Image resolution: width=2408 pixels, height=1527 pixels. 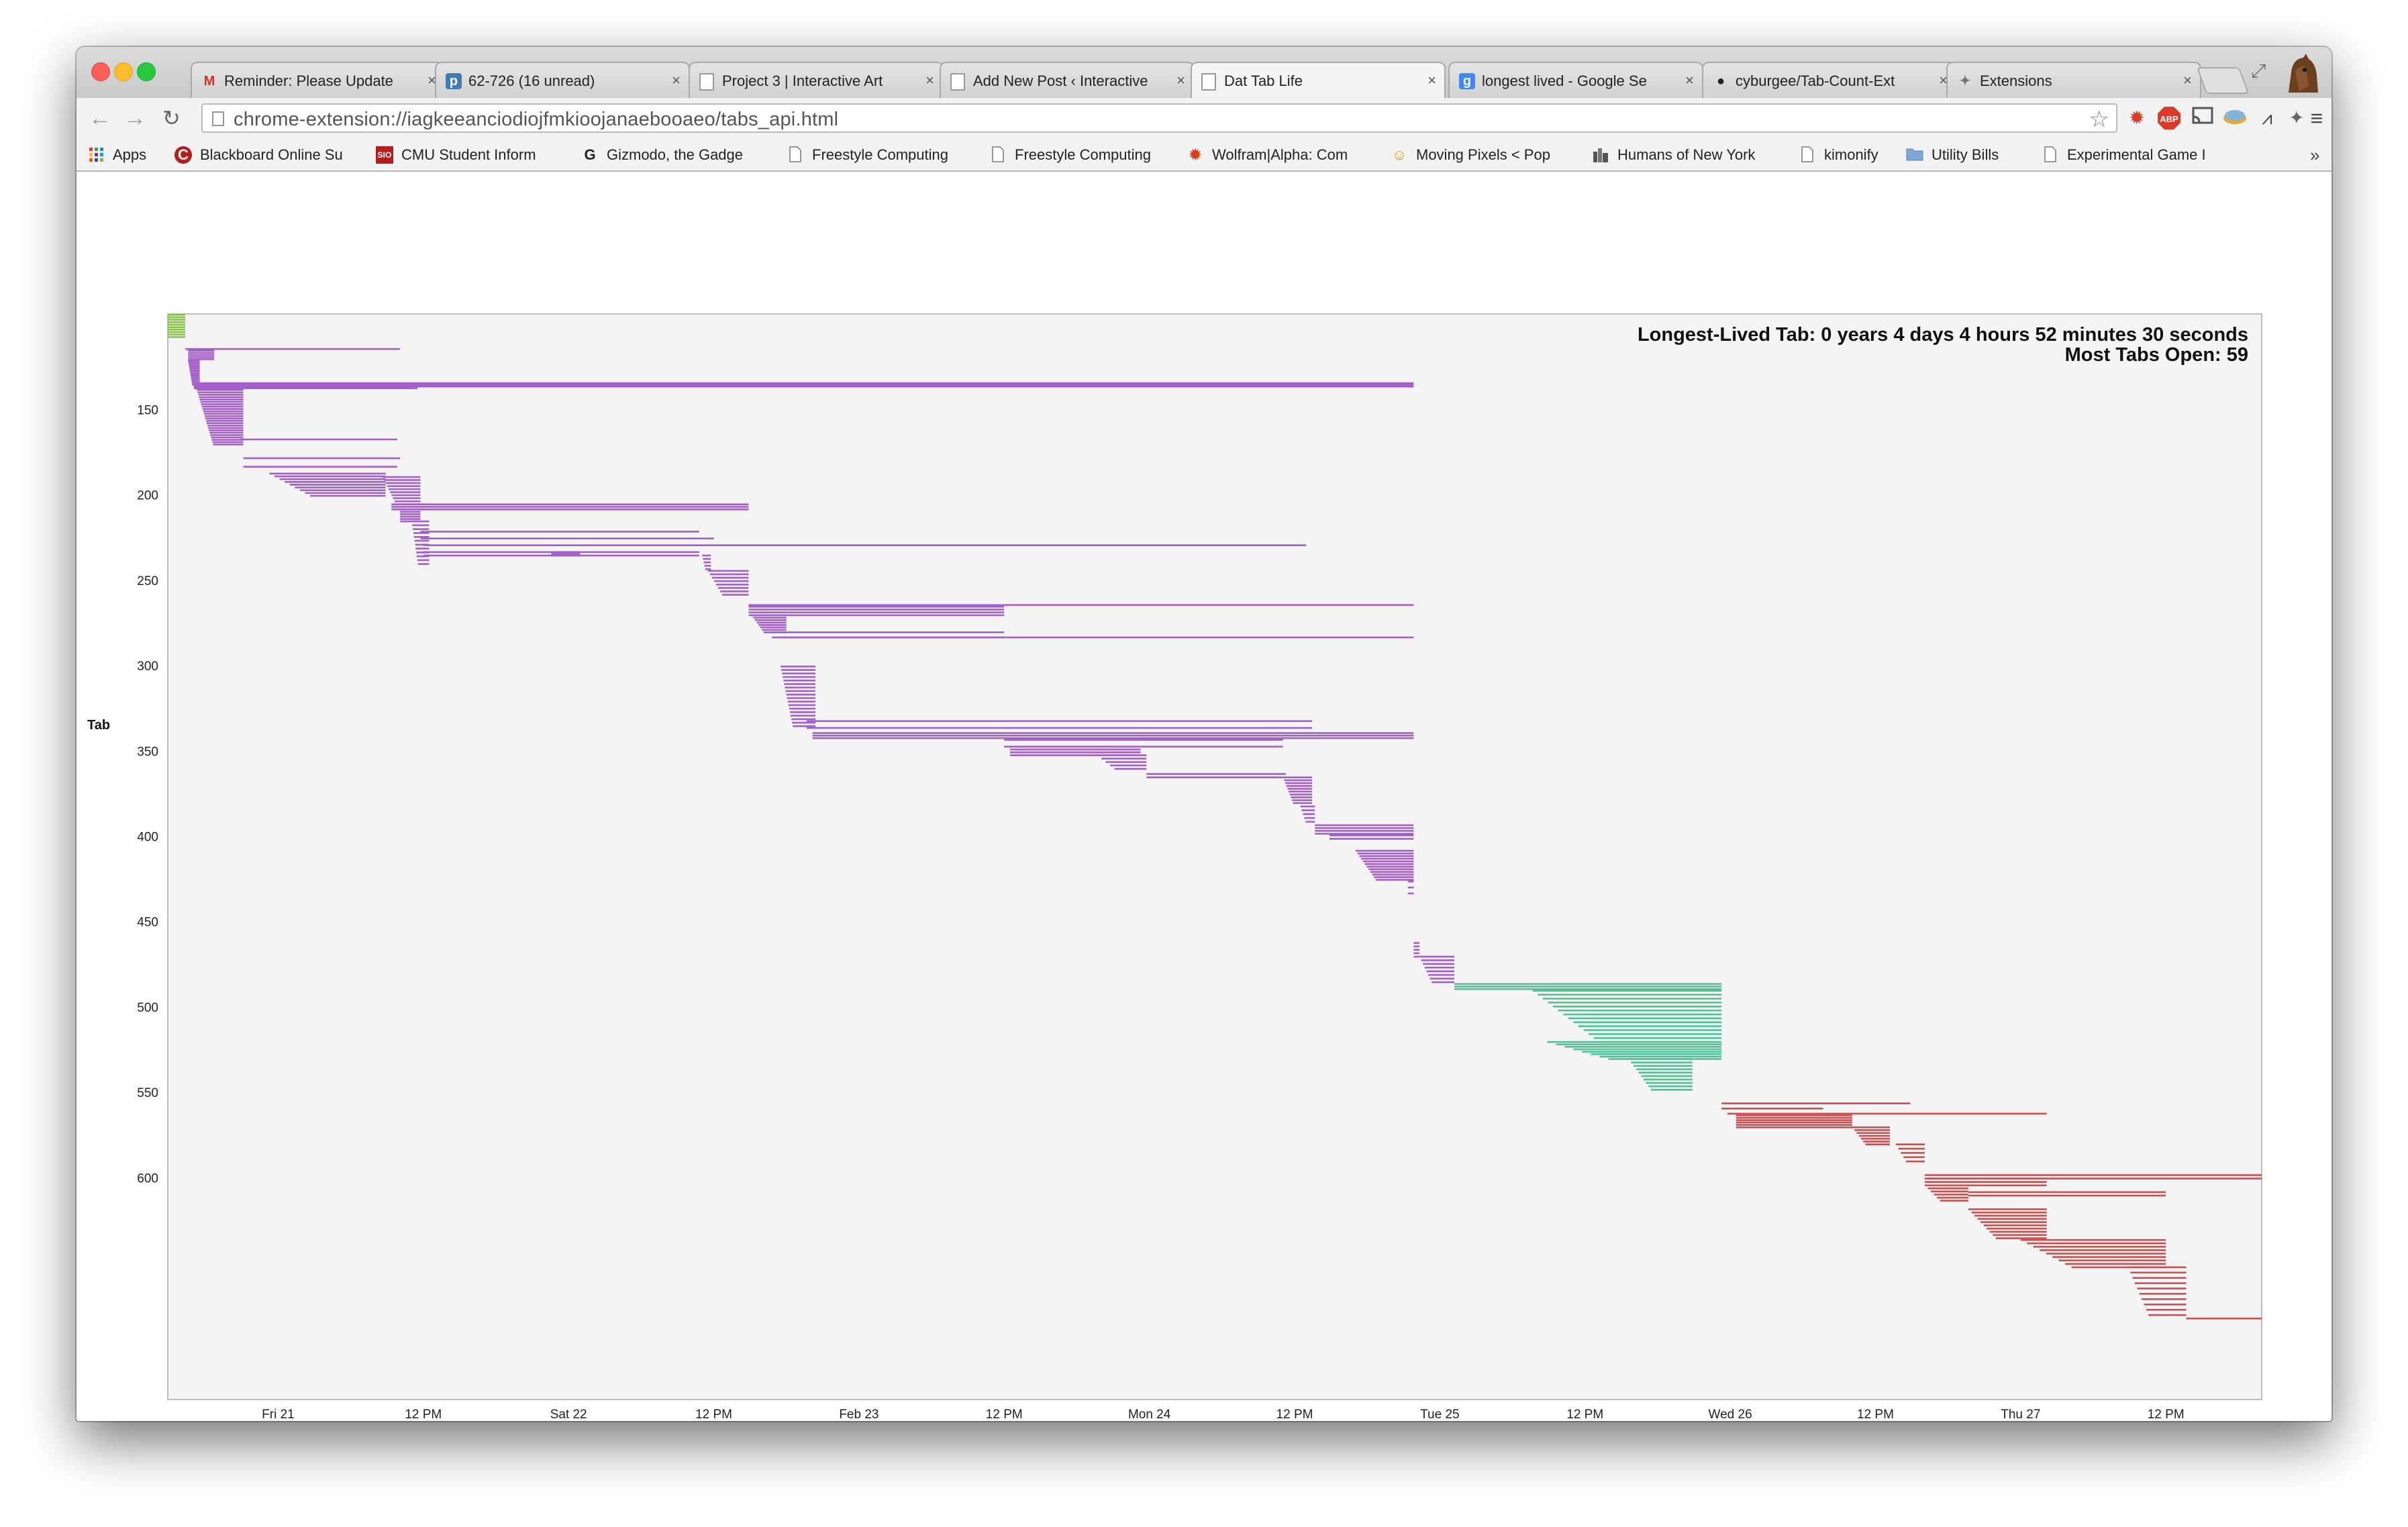 I want to click on bookmark-star-icon: ☆, so click(x=2099, y=120).